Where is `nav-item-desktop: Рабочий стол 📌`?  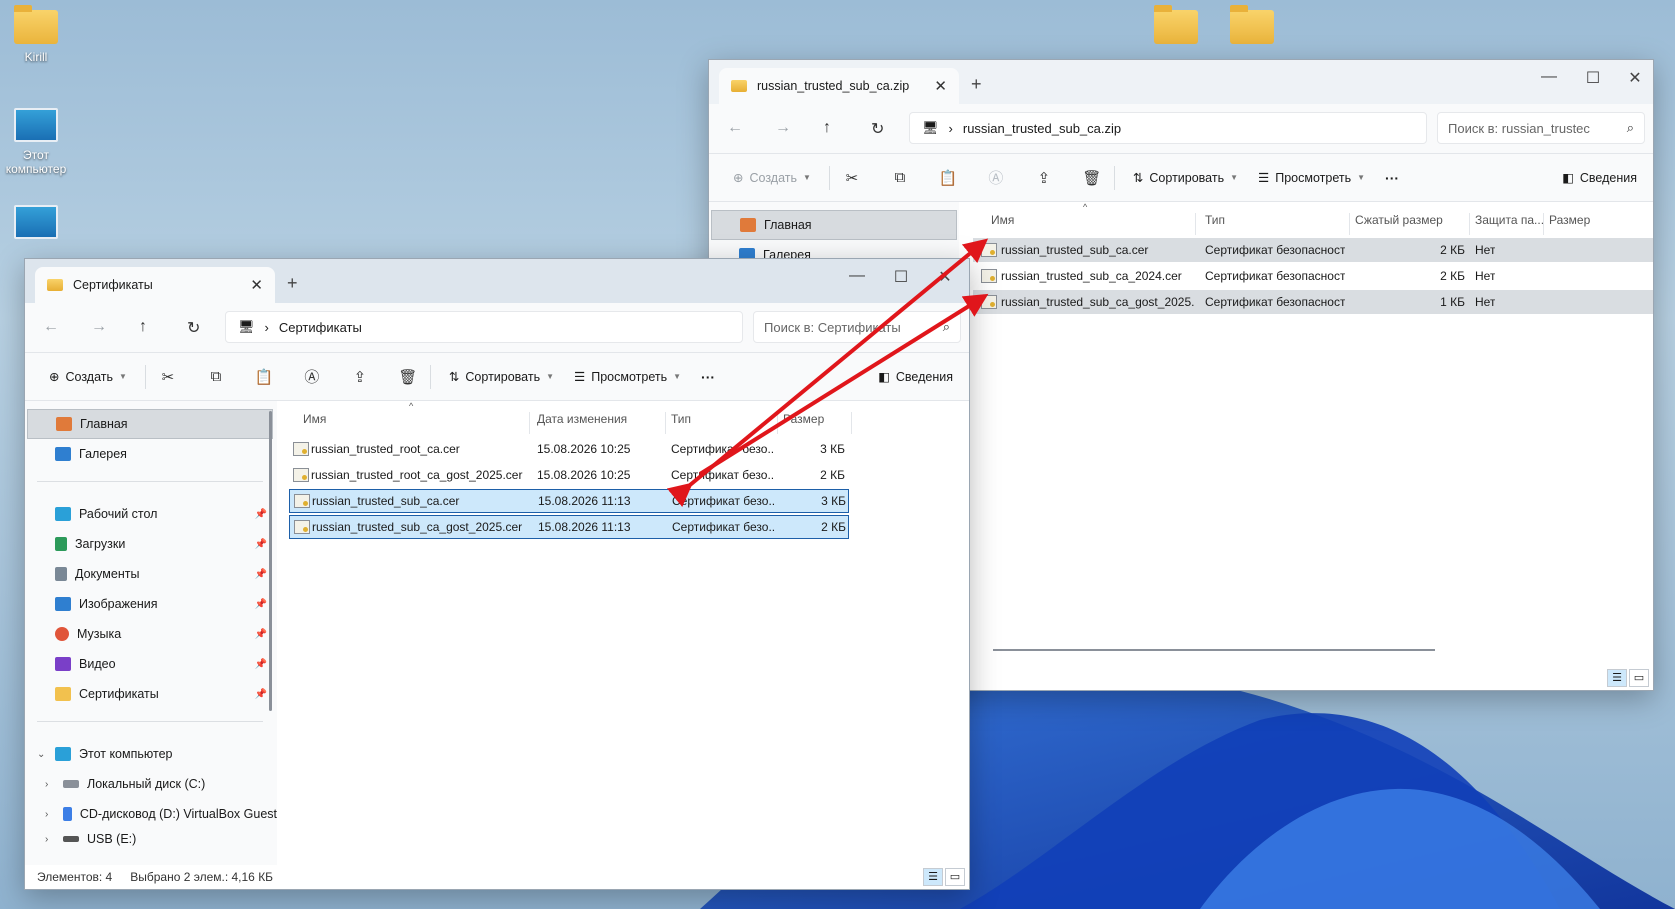
nav-item-desktop: Рабочий стол 📌 is located at coordinates (150, 514).